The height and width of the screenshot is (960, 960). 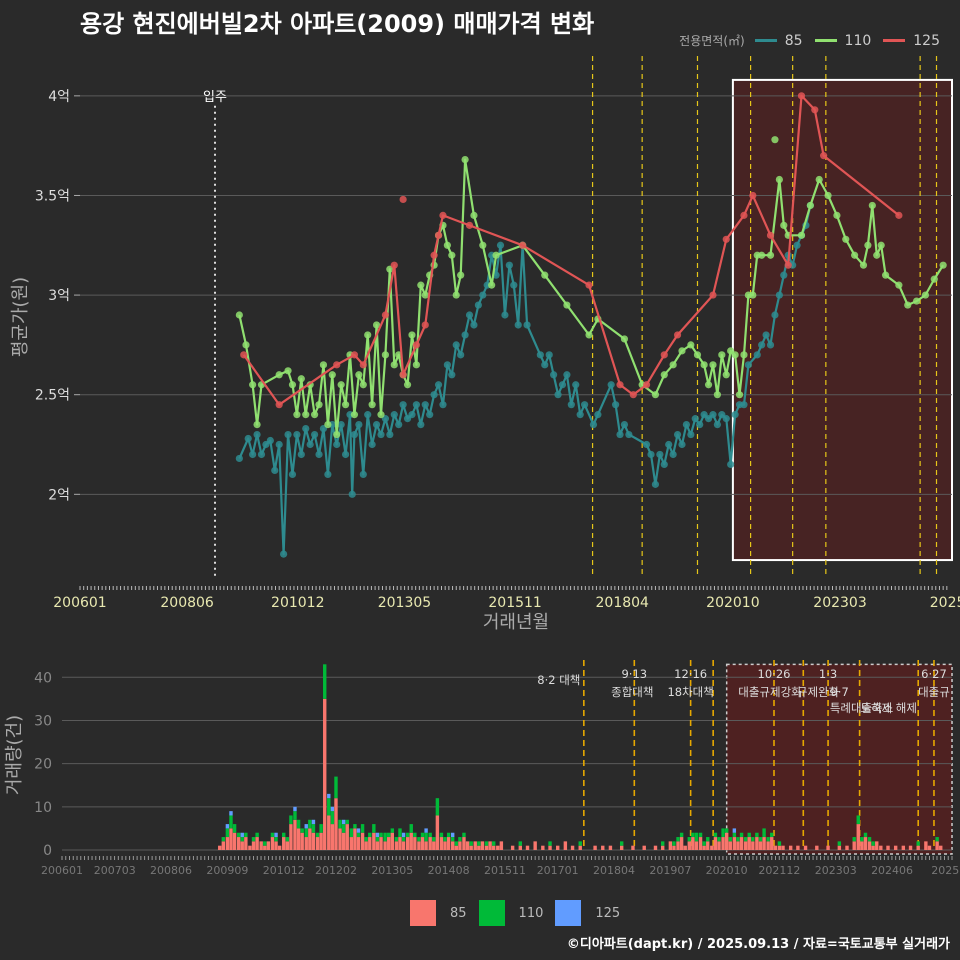 What do you see at coordinates (227, 870) in the screenshot?
I see `volume-x-tick-label: 200909` at bounding box center [227, 870].